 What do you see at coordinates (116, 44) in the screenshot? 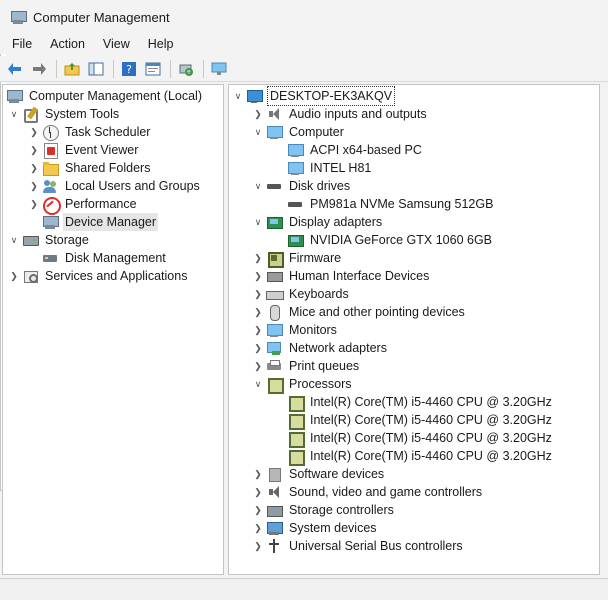
I see `menu-view: View` at bounding box center [116, 44].